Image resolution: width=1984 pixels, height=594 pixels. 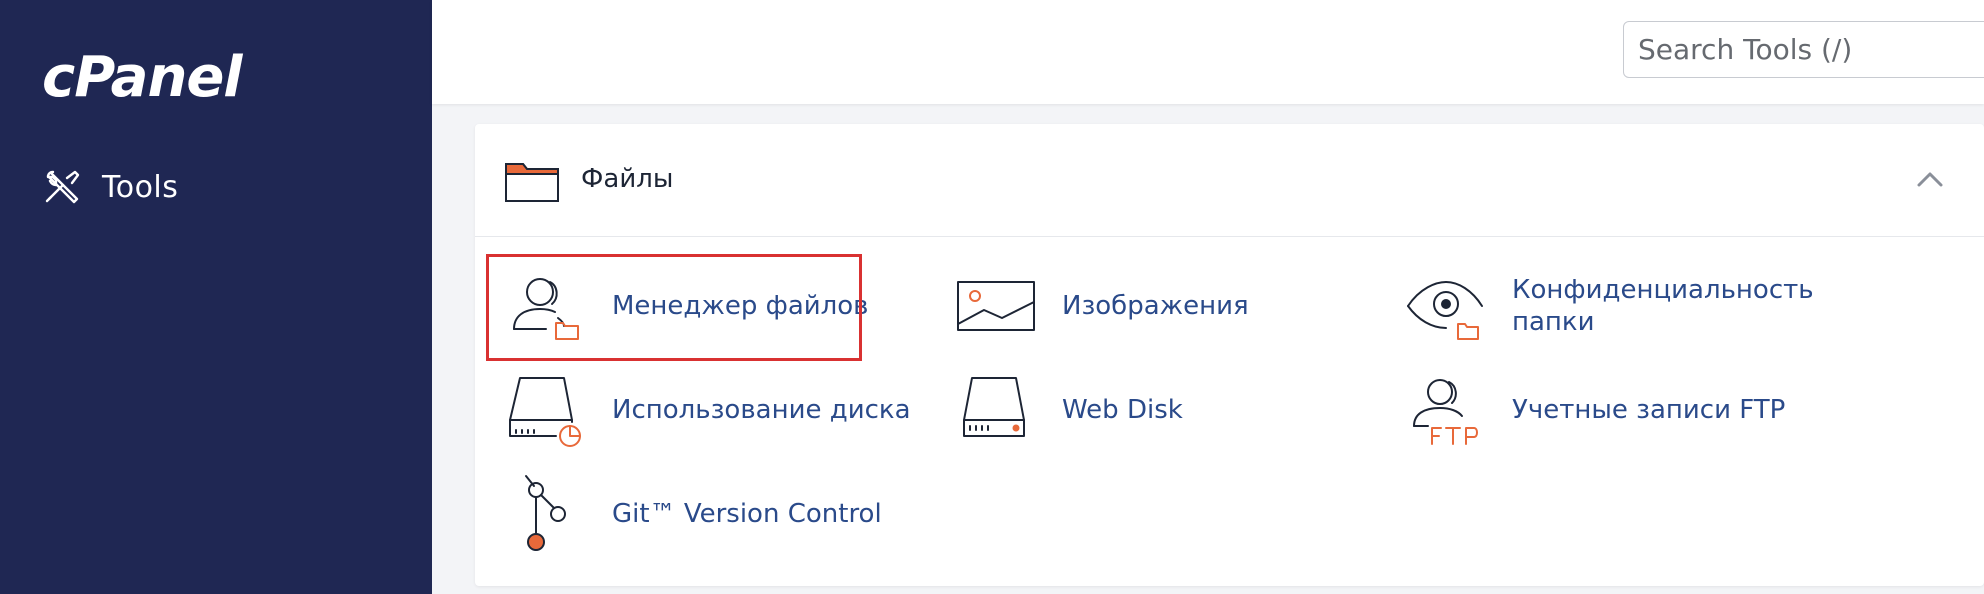 What do you see at coordinates (545, 513) in the screenshot?
I see `git-version-control-icon` at bounding box center [545, 513].